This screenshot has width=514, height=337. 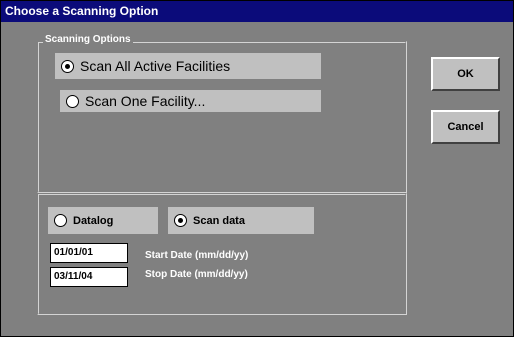 What do you see at coordinates (89, 277) in the screenshot?
I see `stop-date-input: 03/11/04` at bounding box center [89, 277].